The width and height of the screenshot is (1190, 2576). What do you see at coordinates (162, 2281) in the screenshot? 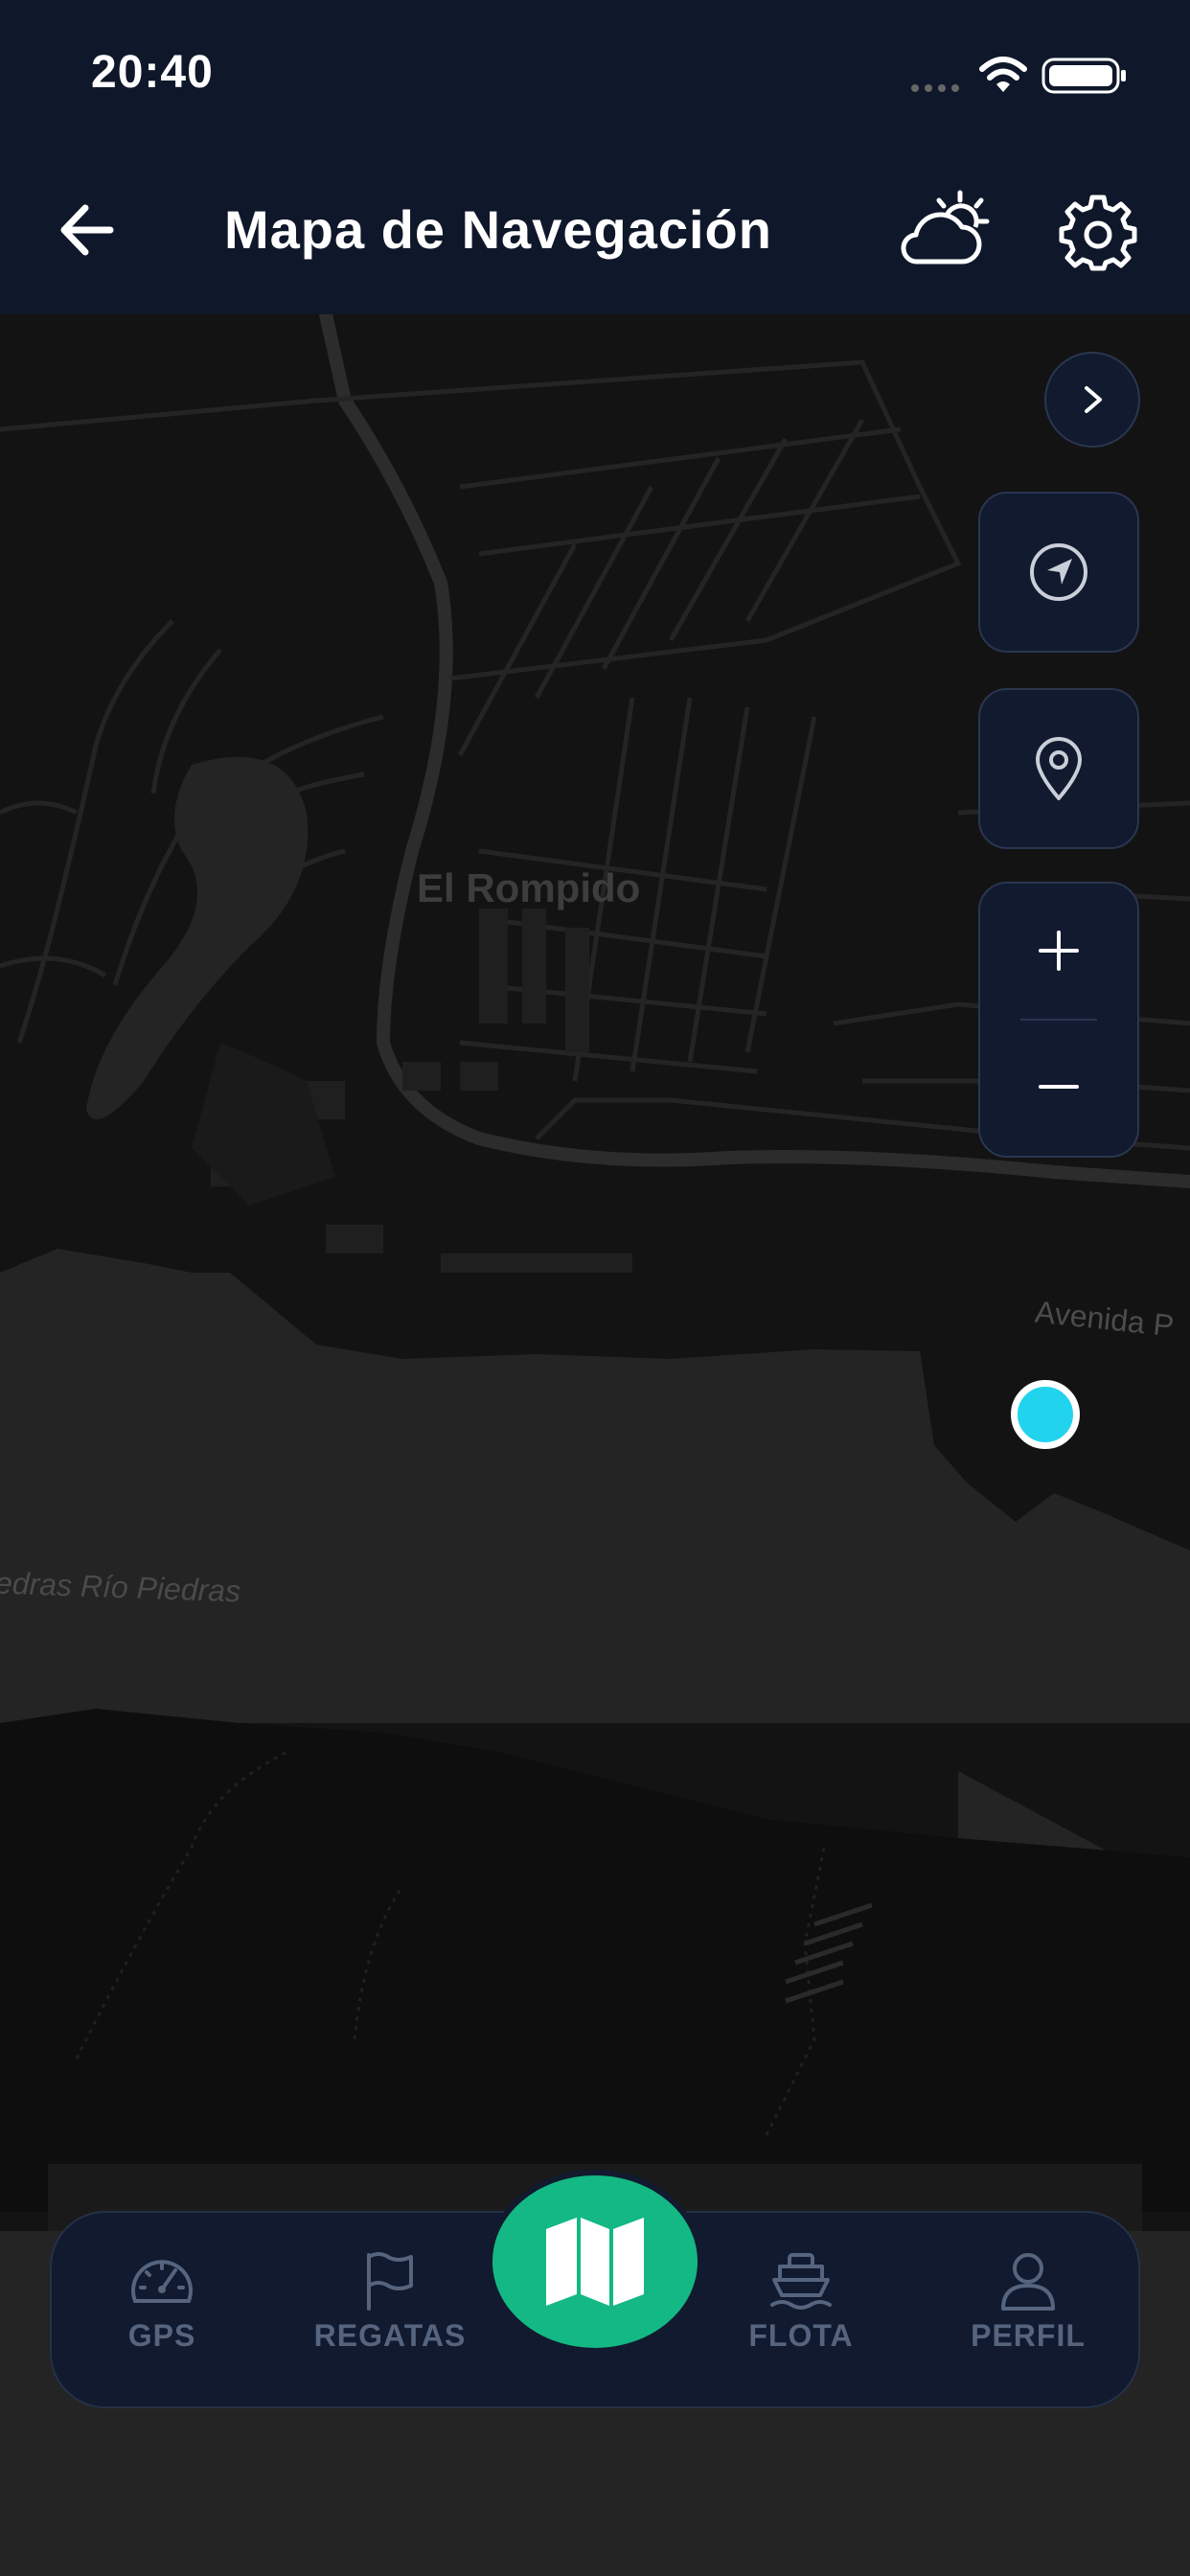
I see `speedometer-icon` at bounding box center [162, 2281].